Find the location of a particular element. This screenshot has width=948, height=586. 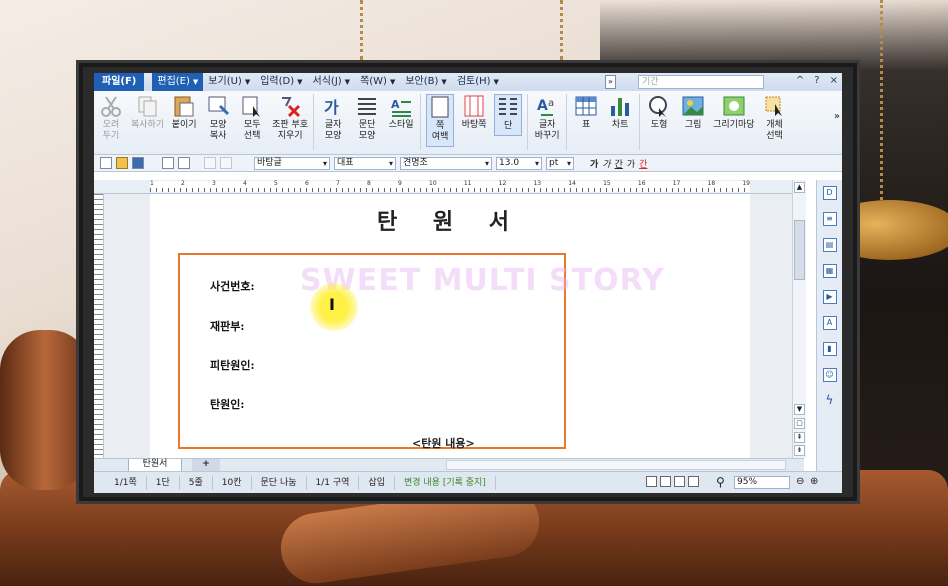

status-insert-mode: 삽입 is located at coordinates (377, 482).